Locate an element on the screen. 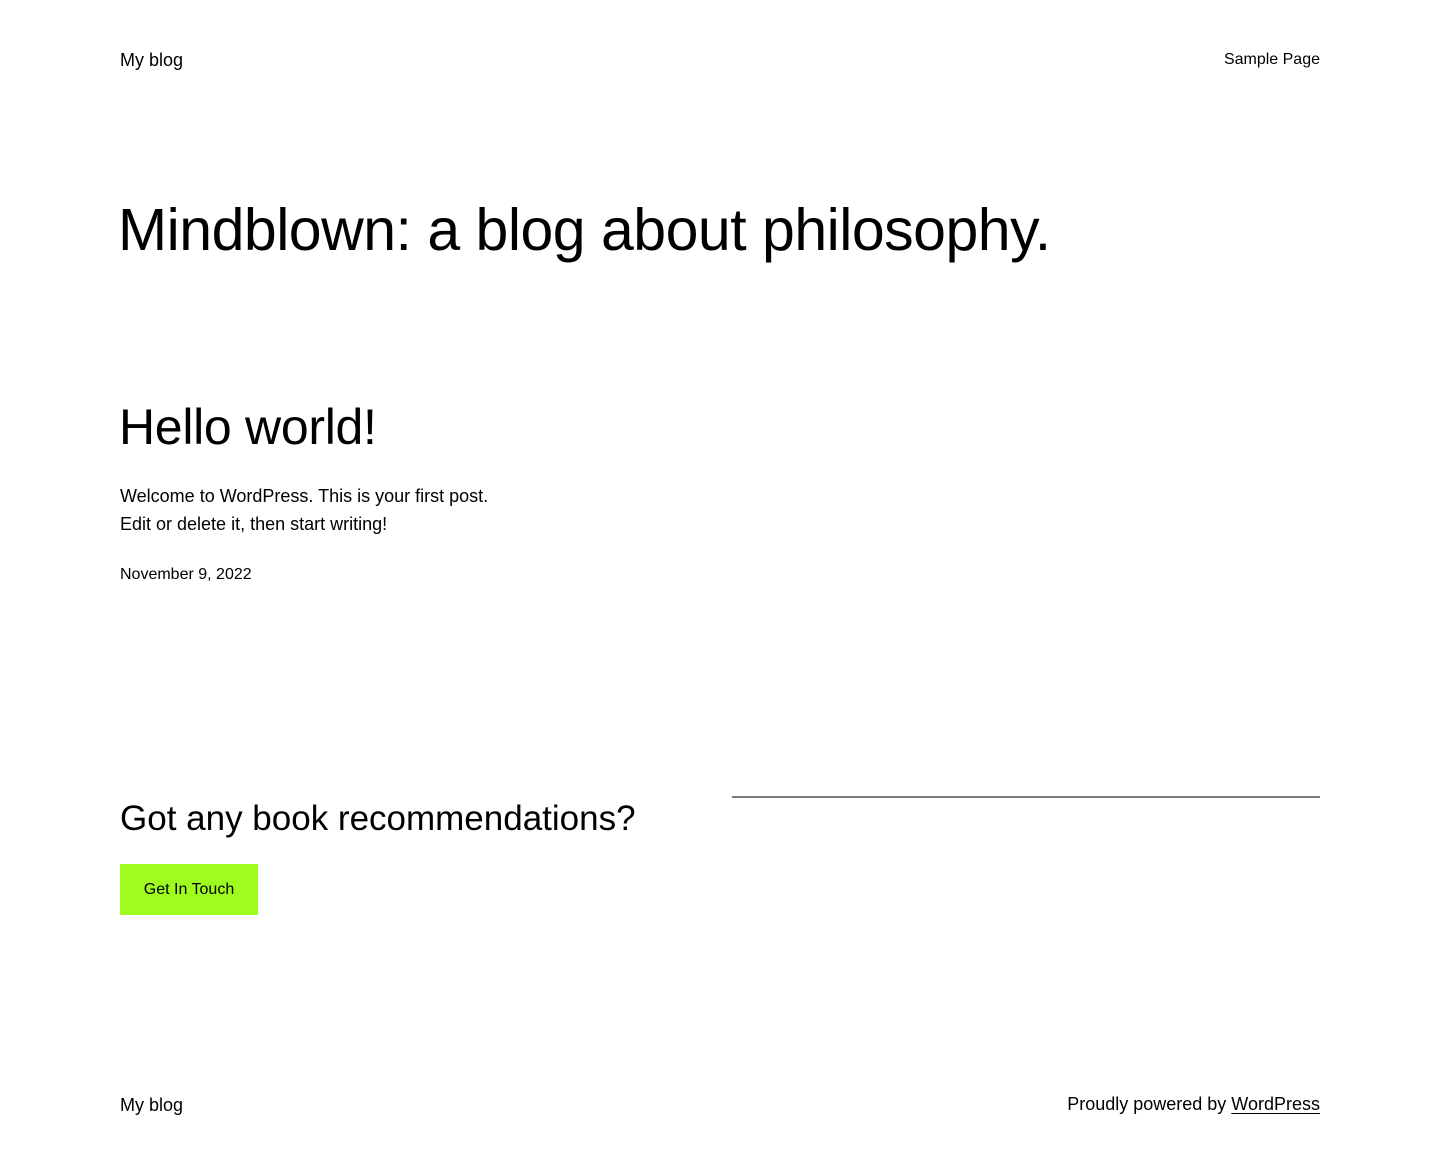  post-title-link: Hello world! is located at coordinates (248, 427).